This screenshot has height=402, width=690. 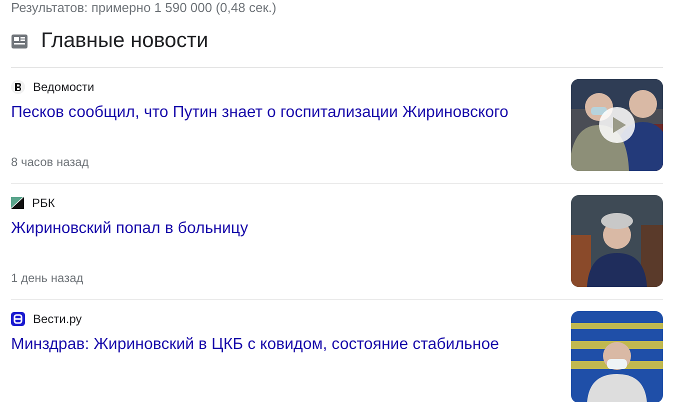 I want to click on play-icon, so click(x=617, y=125).